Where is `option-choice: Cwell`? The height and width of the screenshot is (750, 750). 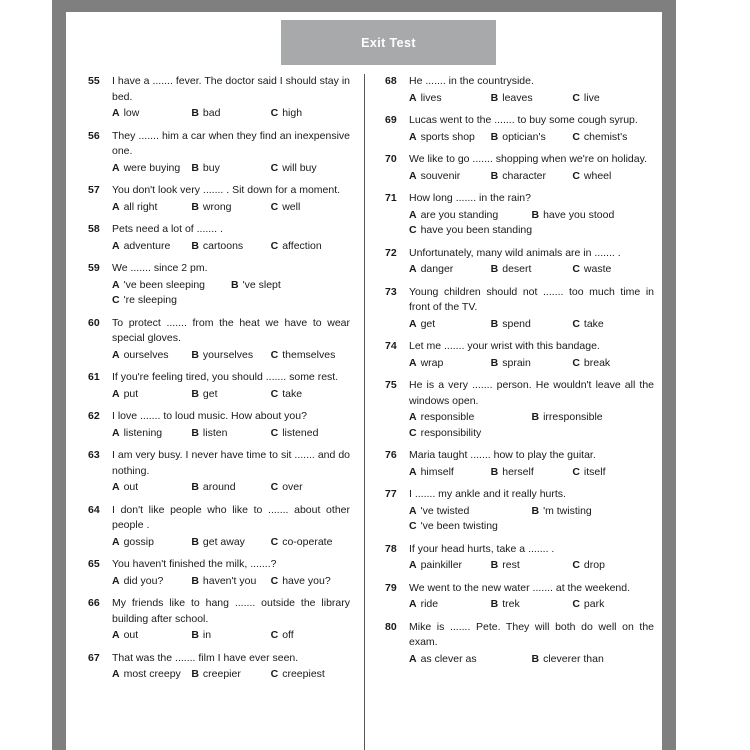 option-choice: Cwell is located at coordinates (310, 208).